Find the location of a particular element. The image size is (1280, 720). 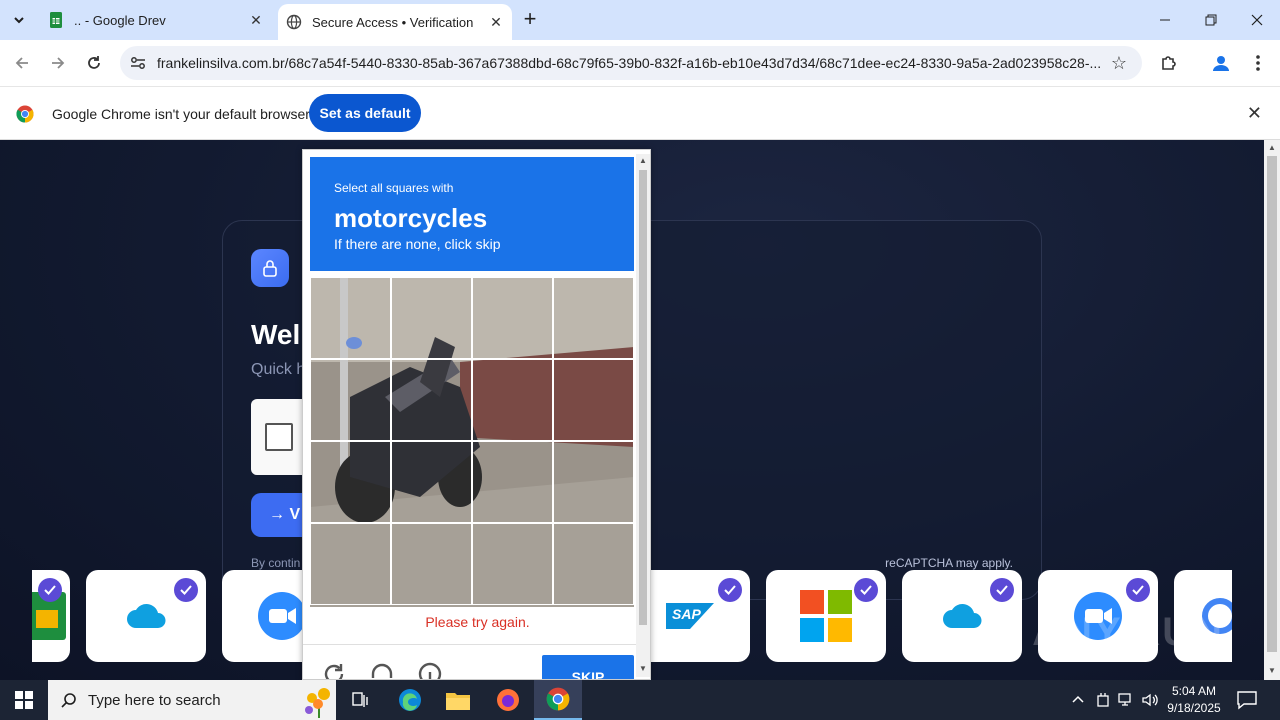

challenge-hint: If there are none, click skip is located at coordinates (417, 244).